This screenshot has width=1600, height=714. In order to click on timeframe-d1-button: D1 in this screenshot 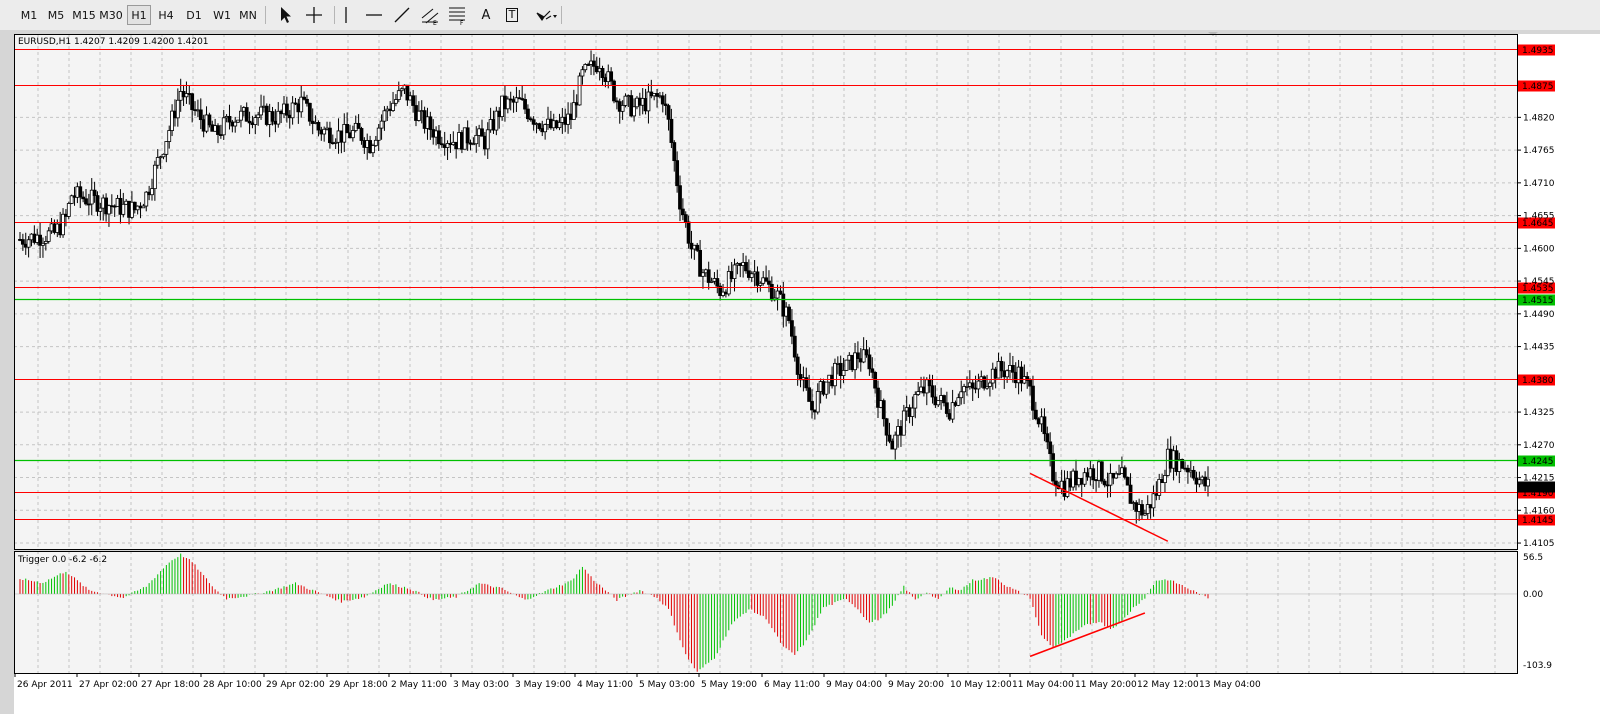, I will do `click(194, 15)`.